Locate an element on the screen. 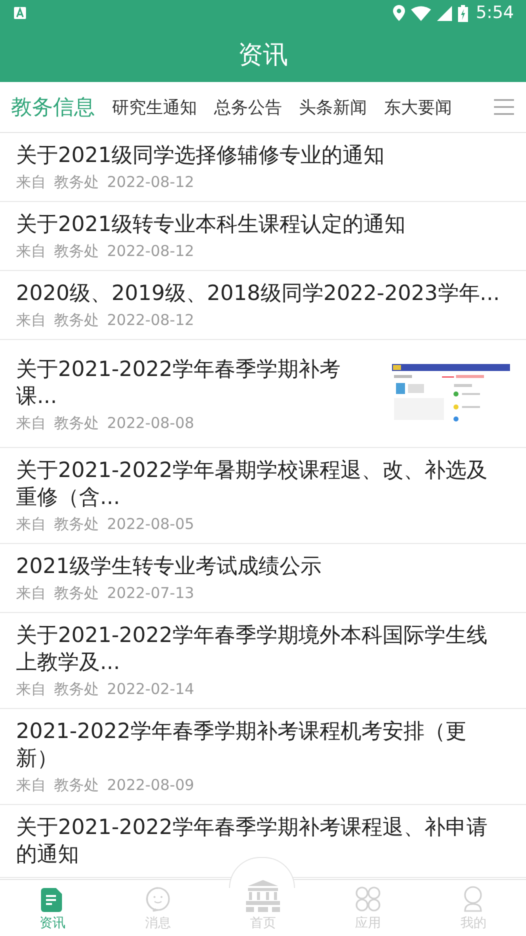 The image size is (526, 936). news-title: 关于2021级转专业本科生课程认定的通知 is located at coordinates (259, 224).